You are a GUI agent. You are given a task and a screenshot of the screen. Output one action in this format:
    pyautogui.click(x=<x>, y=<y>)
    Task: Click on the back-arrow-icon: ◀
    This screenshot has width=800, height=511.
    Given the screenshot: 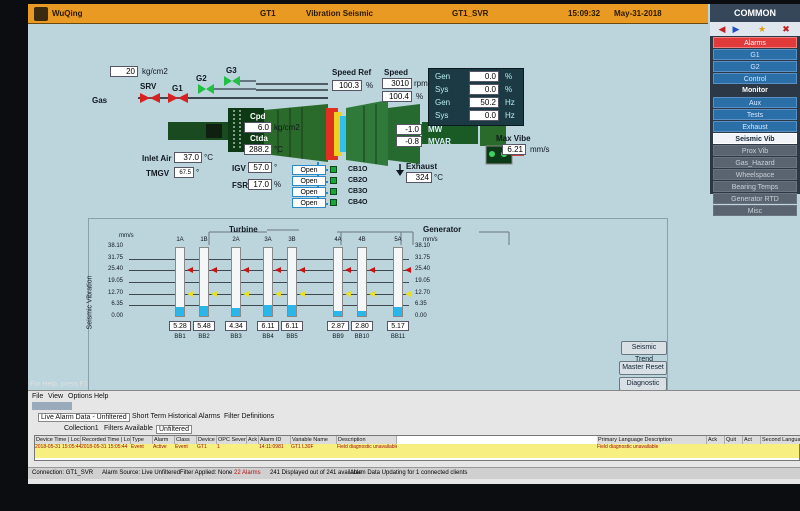 What is the action you would take?
    pyautogui.click(x=722, y=29)
    